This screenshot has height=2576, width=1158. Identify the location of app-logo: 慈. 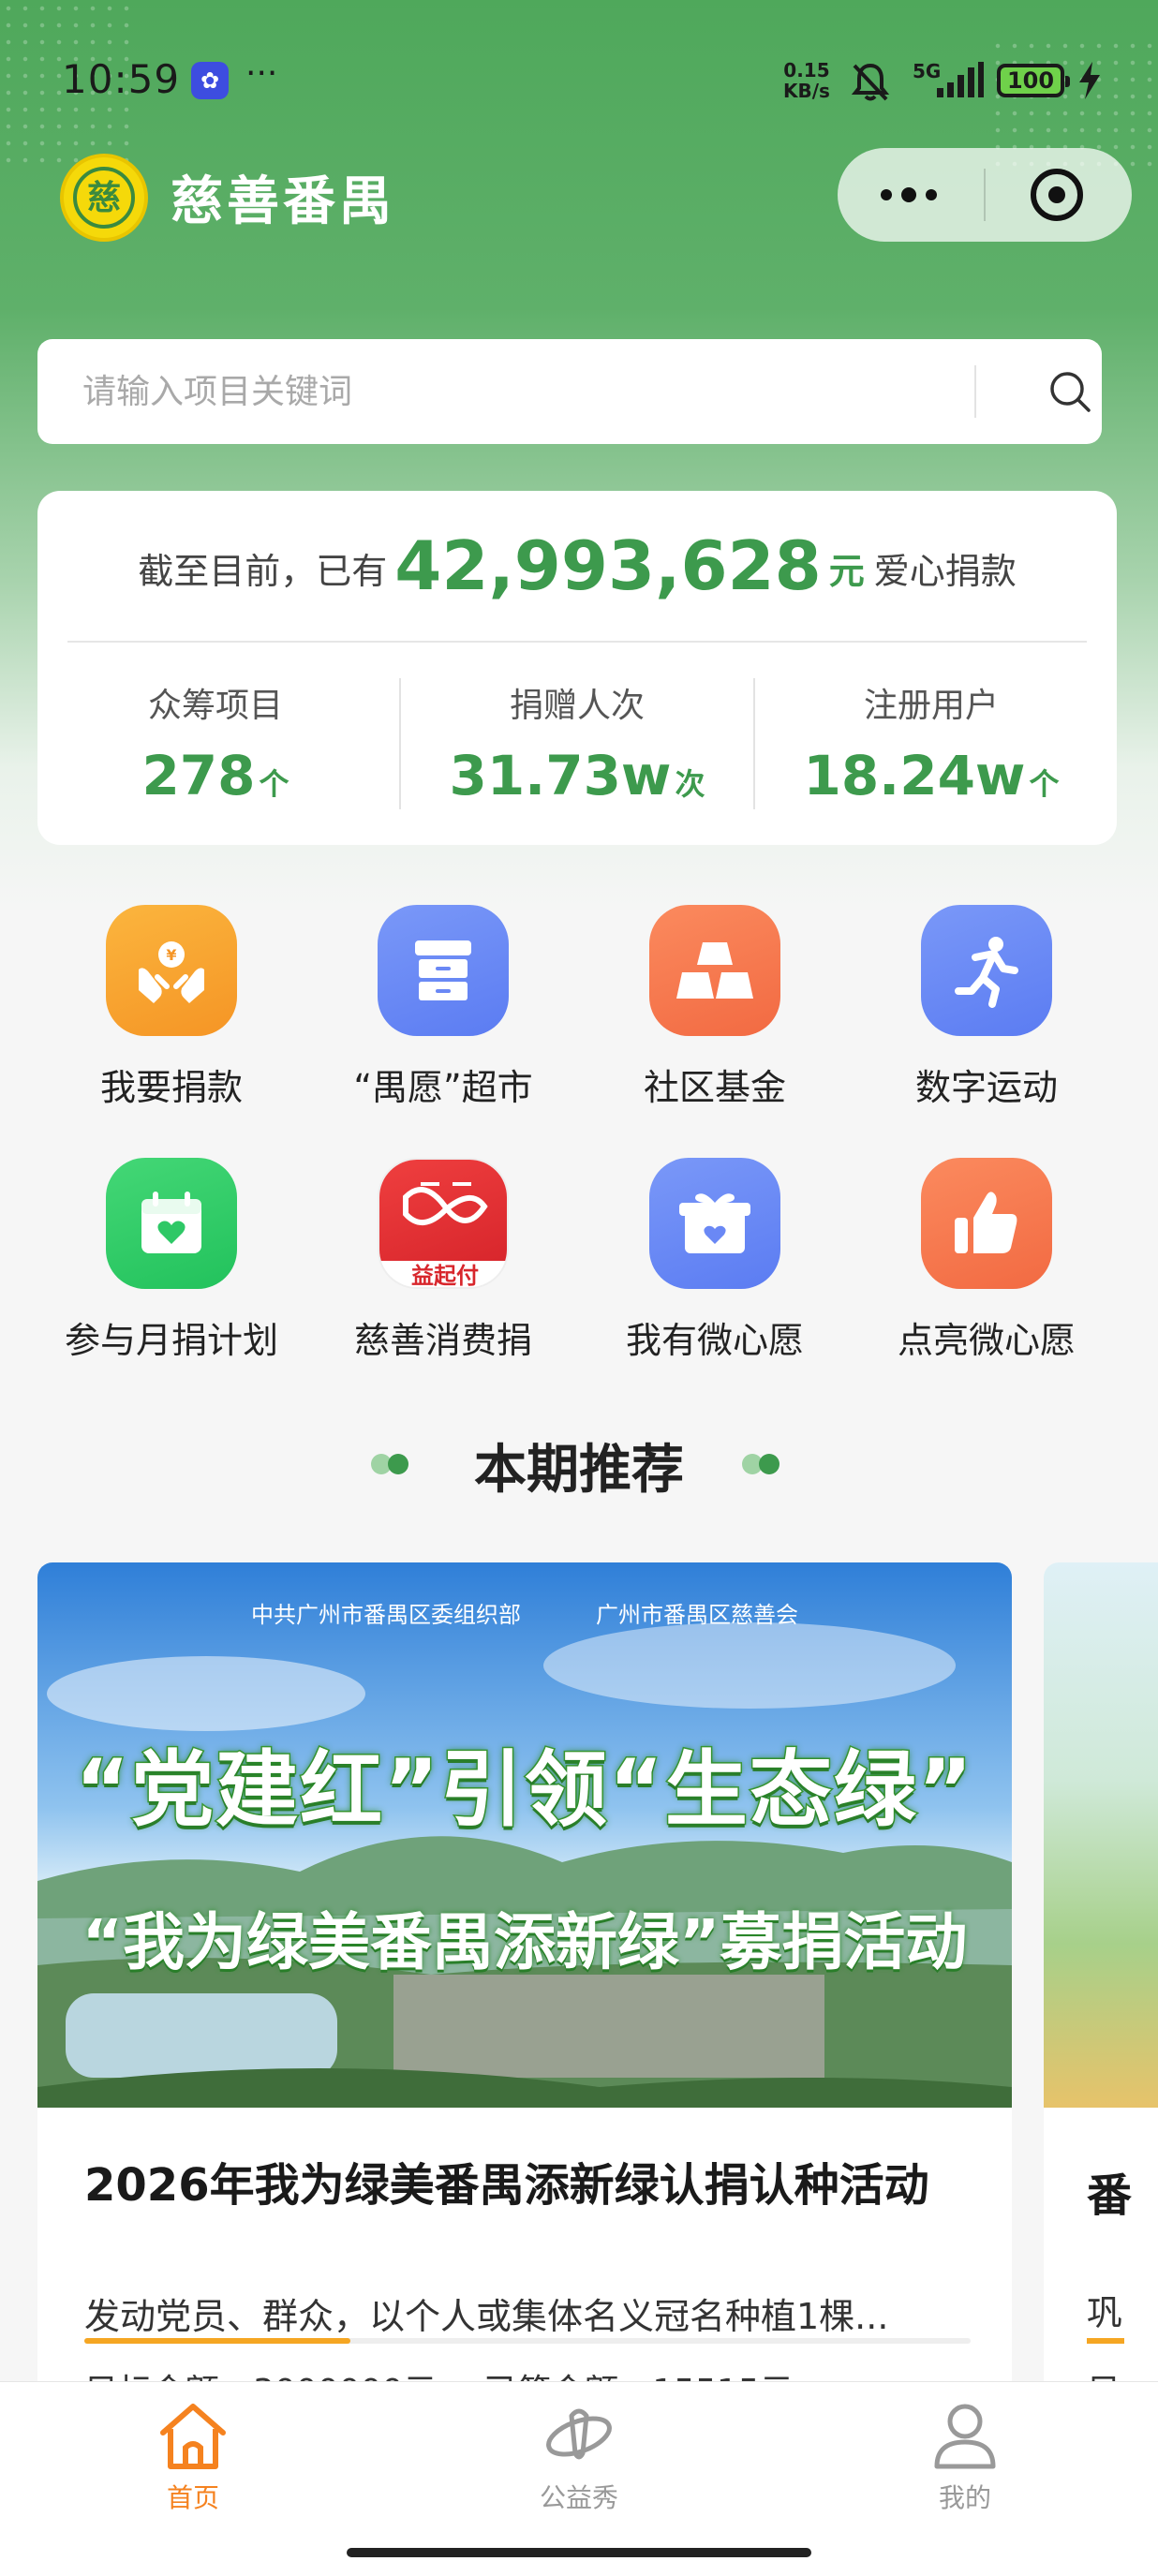
(104, 198).